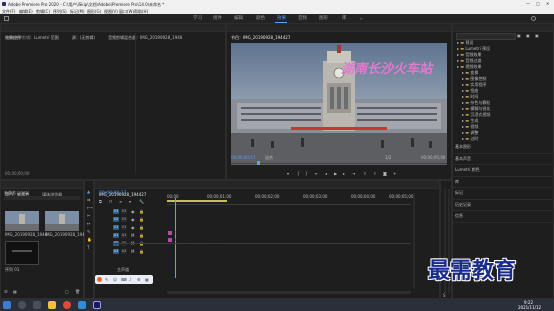 The width and height of the screenshot is (554, 311). I want to click on menu-file: 文件(F), so click(8, 11).